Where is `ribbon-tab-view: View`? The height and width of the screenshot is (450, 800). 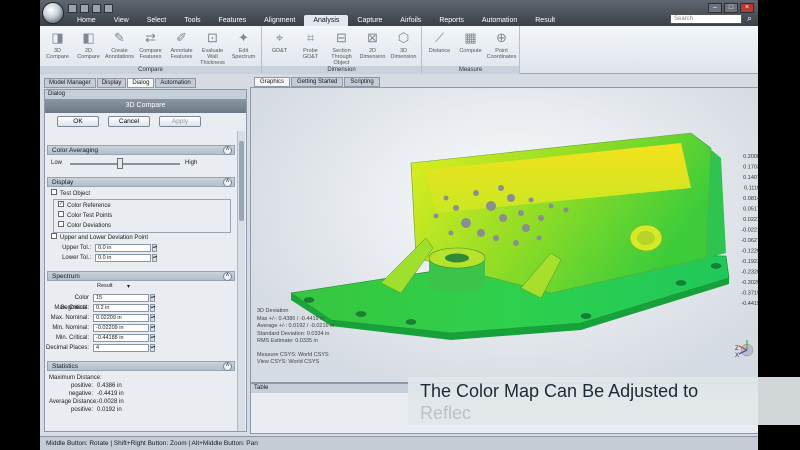
ribbon-tab-view: View is located at coordinates (121, 20).